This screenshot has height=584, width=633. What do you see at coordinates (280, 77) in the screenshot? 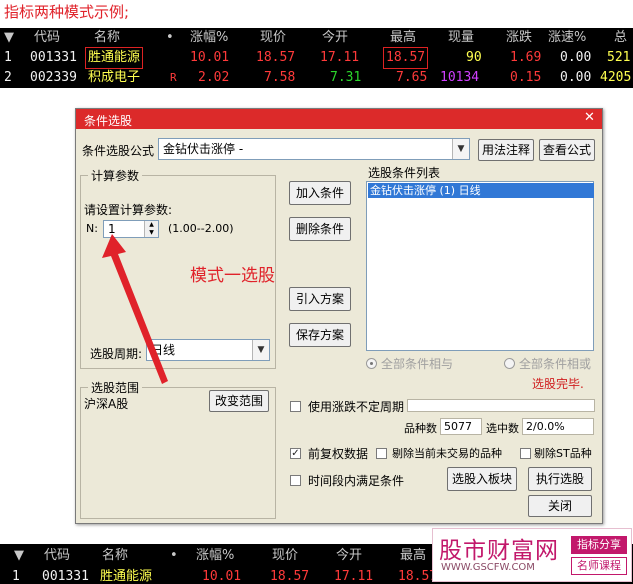
I see `price: 7.58` at bounding box center [280, 77].